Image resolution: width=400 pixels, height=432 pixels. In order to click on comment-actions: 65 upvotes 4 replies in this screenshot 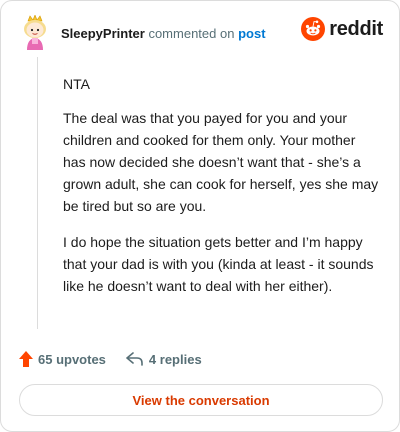, I will do `click(110, 359)`.